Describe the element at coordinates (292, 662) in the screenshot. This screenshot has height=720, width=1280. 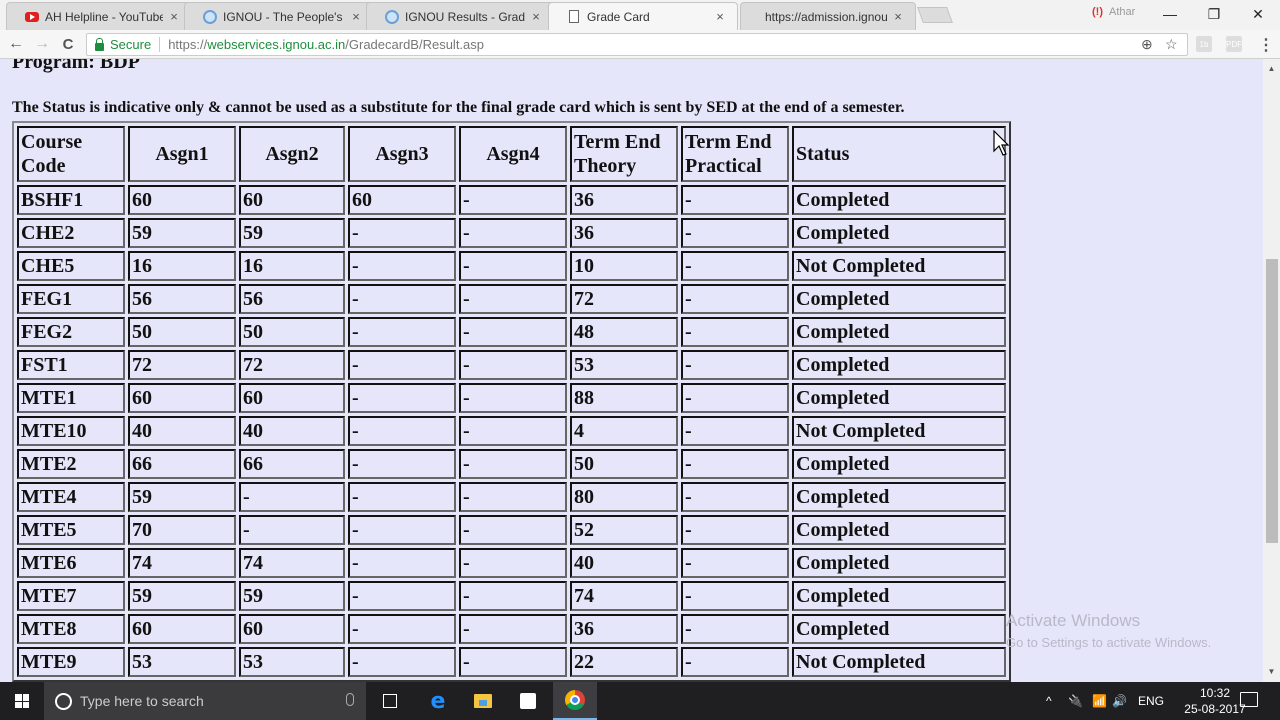
I see `cell-asgn2: 53` at that location.